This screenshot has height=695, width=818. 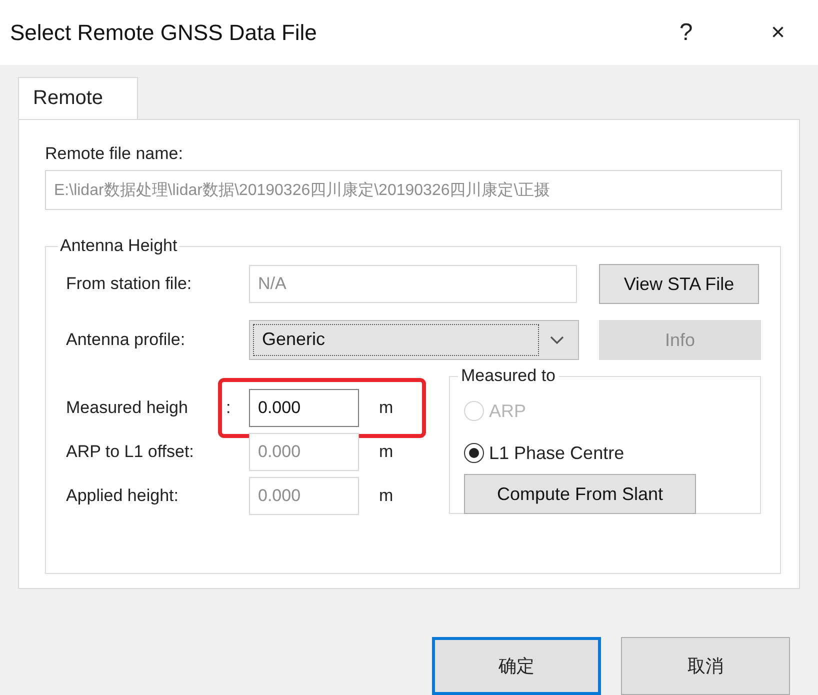 What do you see at coordinates (127, 407) in the screenshot?
I see `field-label: Measured heigh` at bounding box center [127, 407].